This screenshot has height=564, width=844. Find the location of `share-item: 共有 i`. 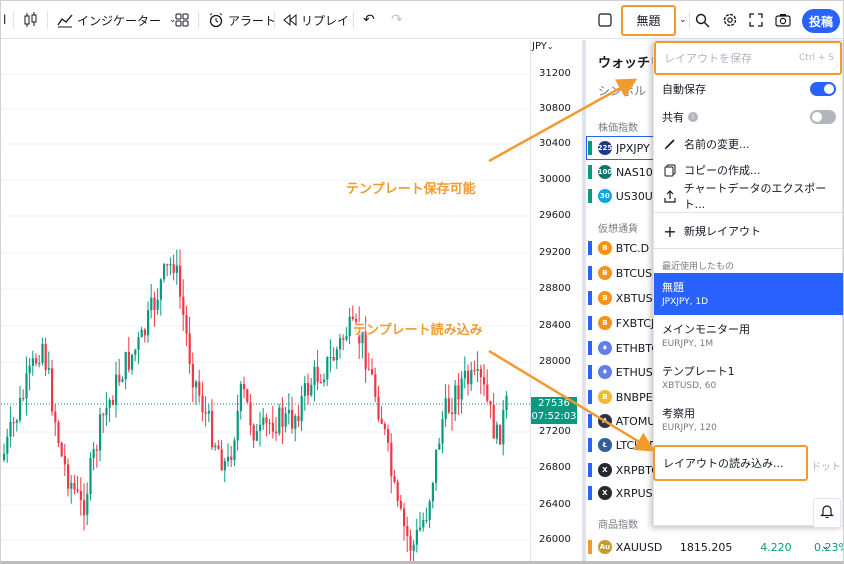

share-item: 共有 i is located at coordinates (748, 117).